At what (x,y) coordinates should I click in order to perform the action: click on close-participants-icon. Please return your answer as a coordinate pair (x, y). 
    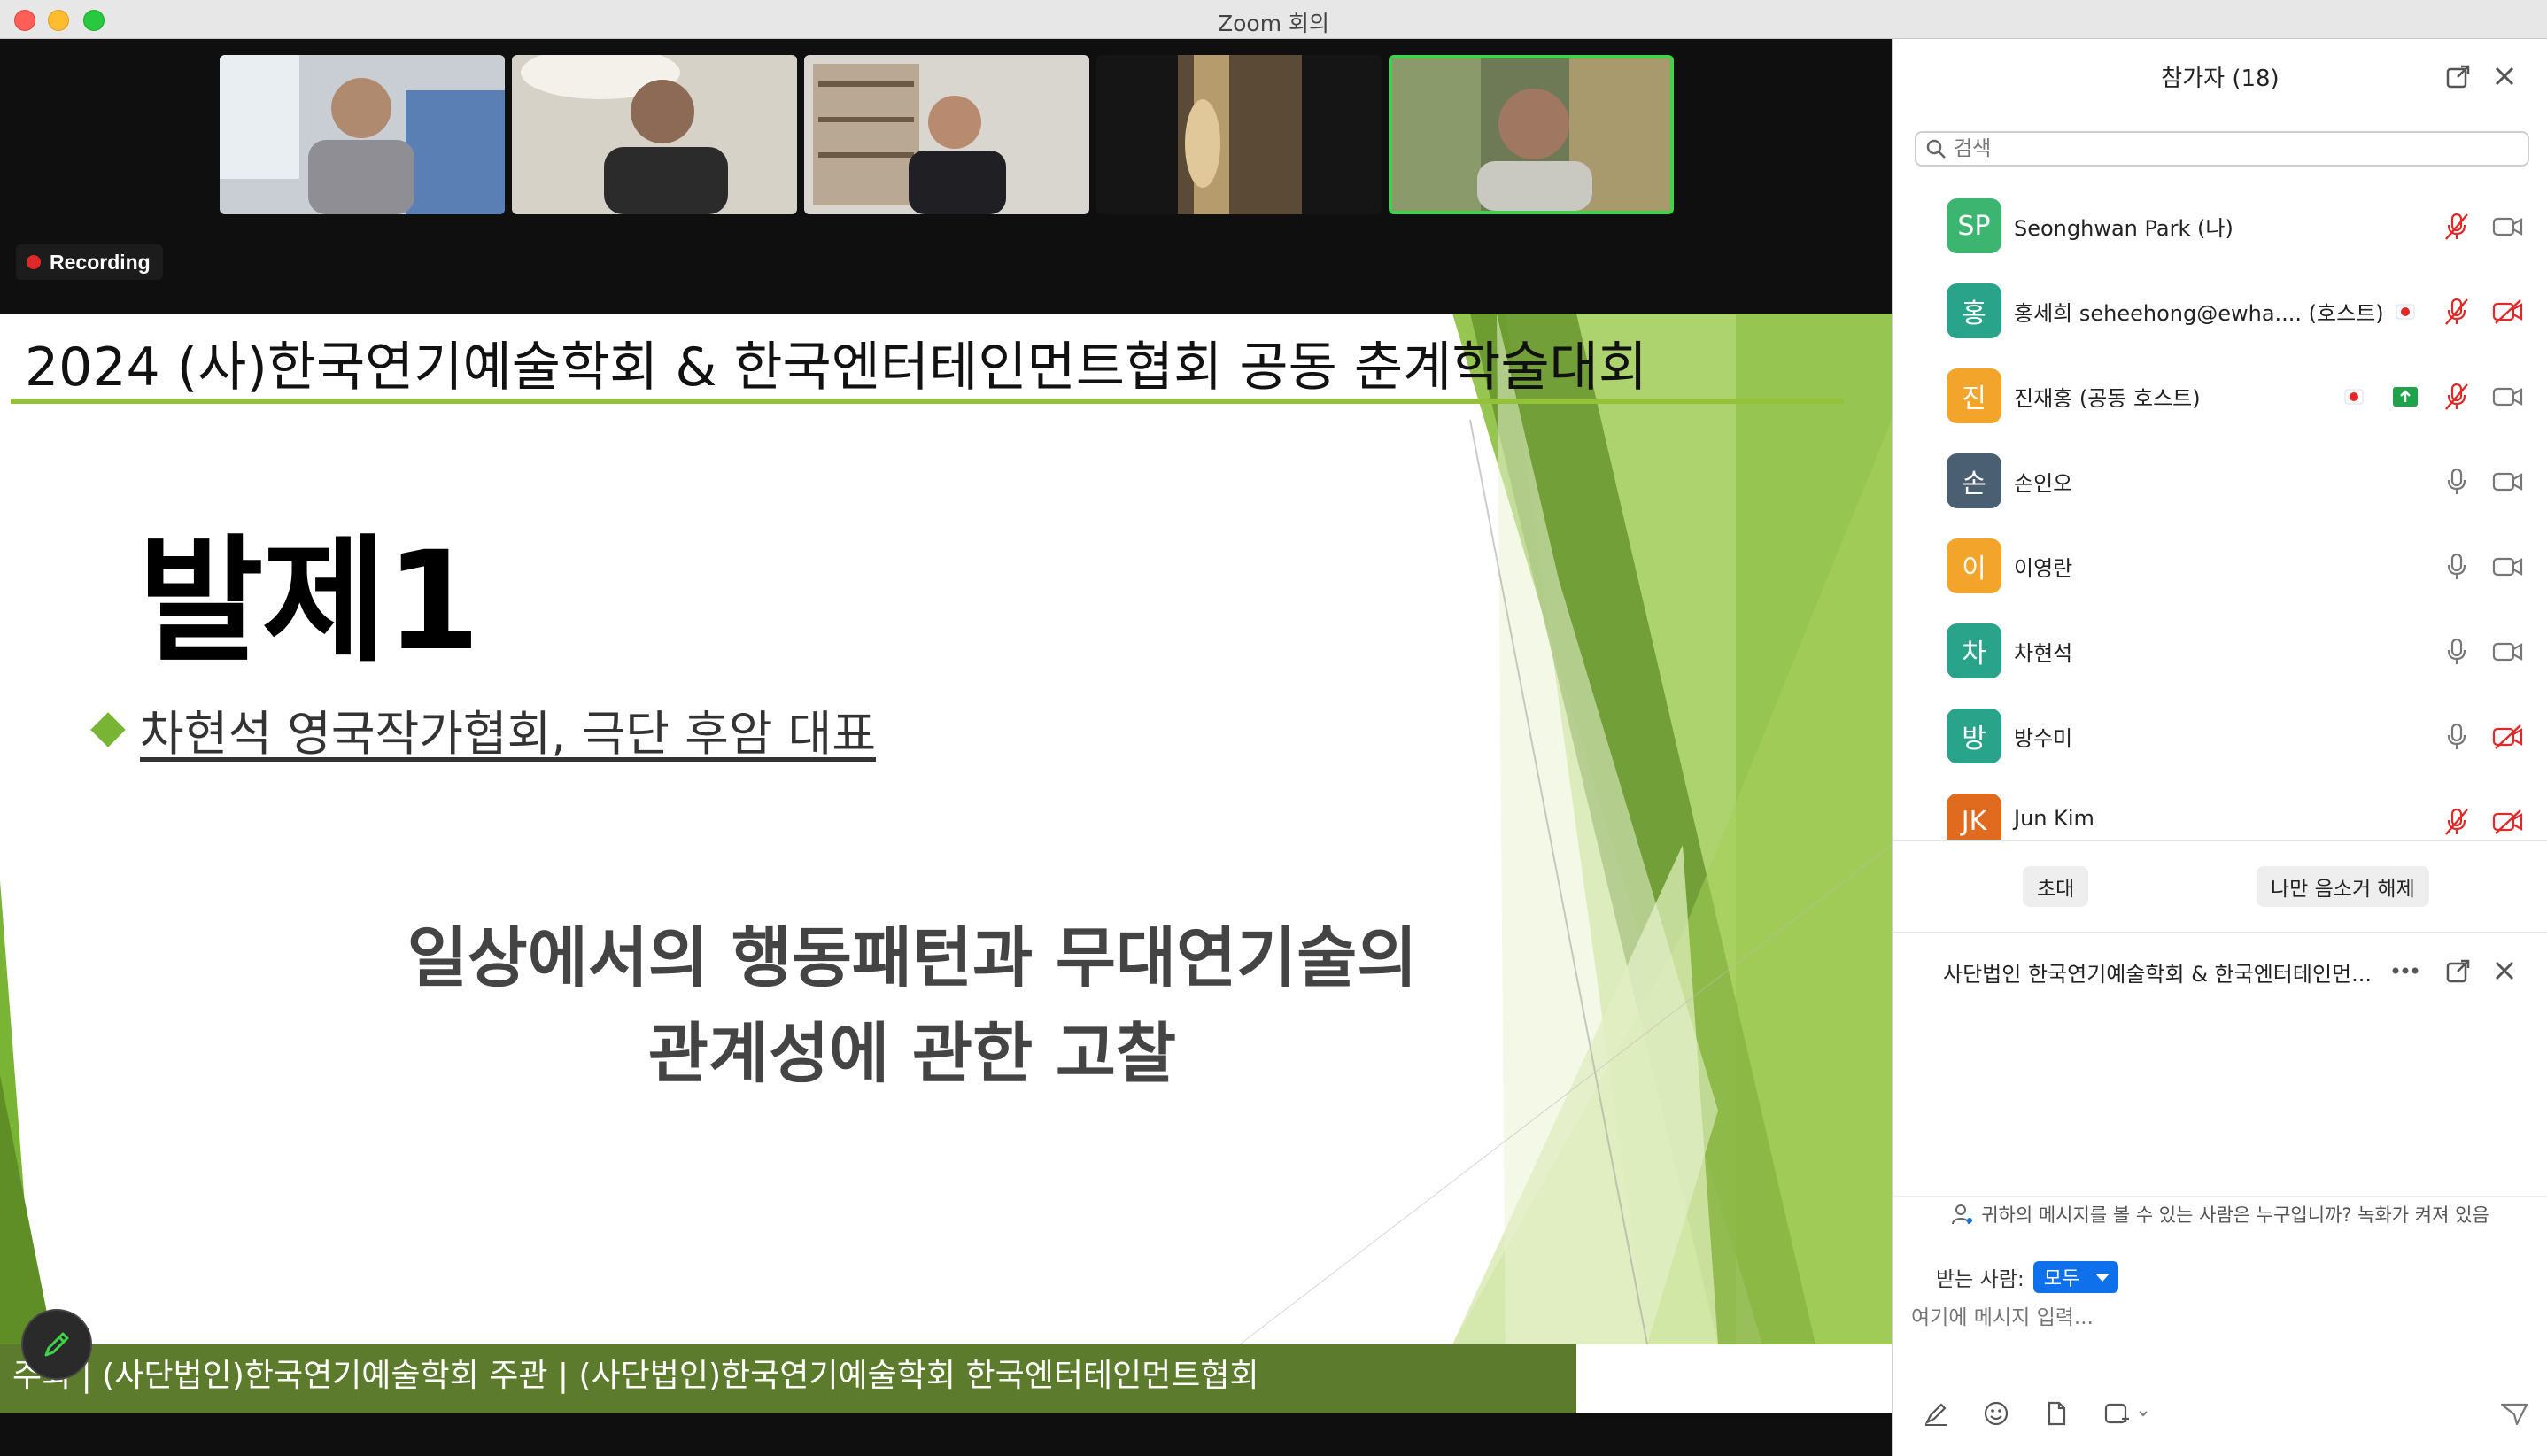
    Looking at the image, I should click on (2505, 76).